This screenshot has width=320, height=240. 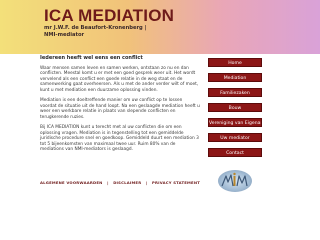 I want to click on footer-link-terms: ALGEMENE VOORWAARDEN, so click(x=71, y=182).